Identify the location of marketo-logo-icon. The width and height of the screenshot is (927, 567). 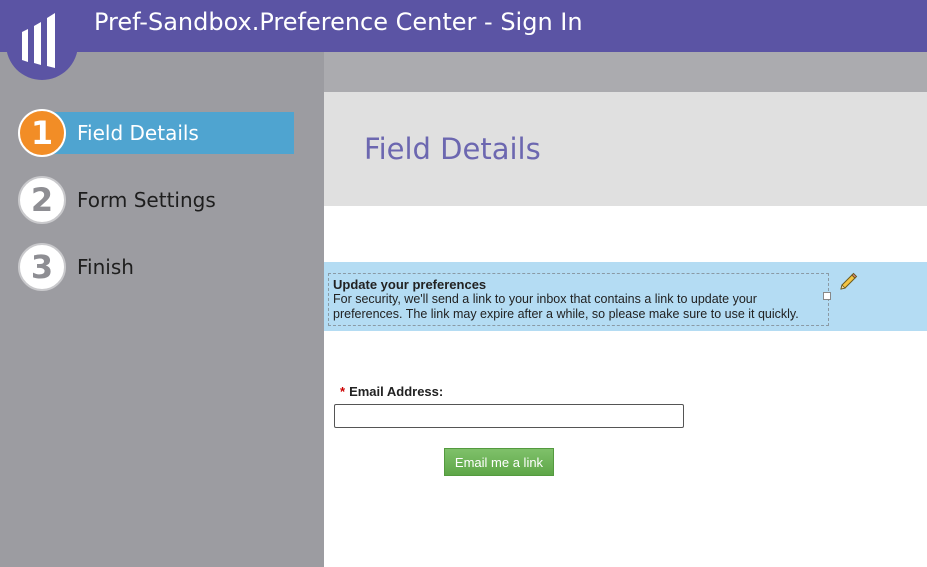
(42, 40).